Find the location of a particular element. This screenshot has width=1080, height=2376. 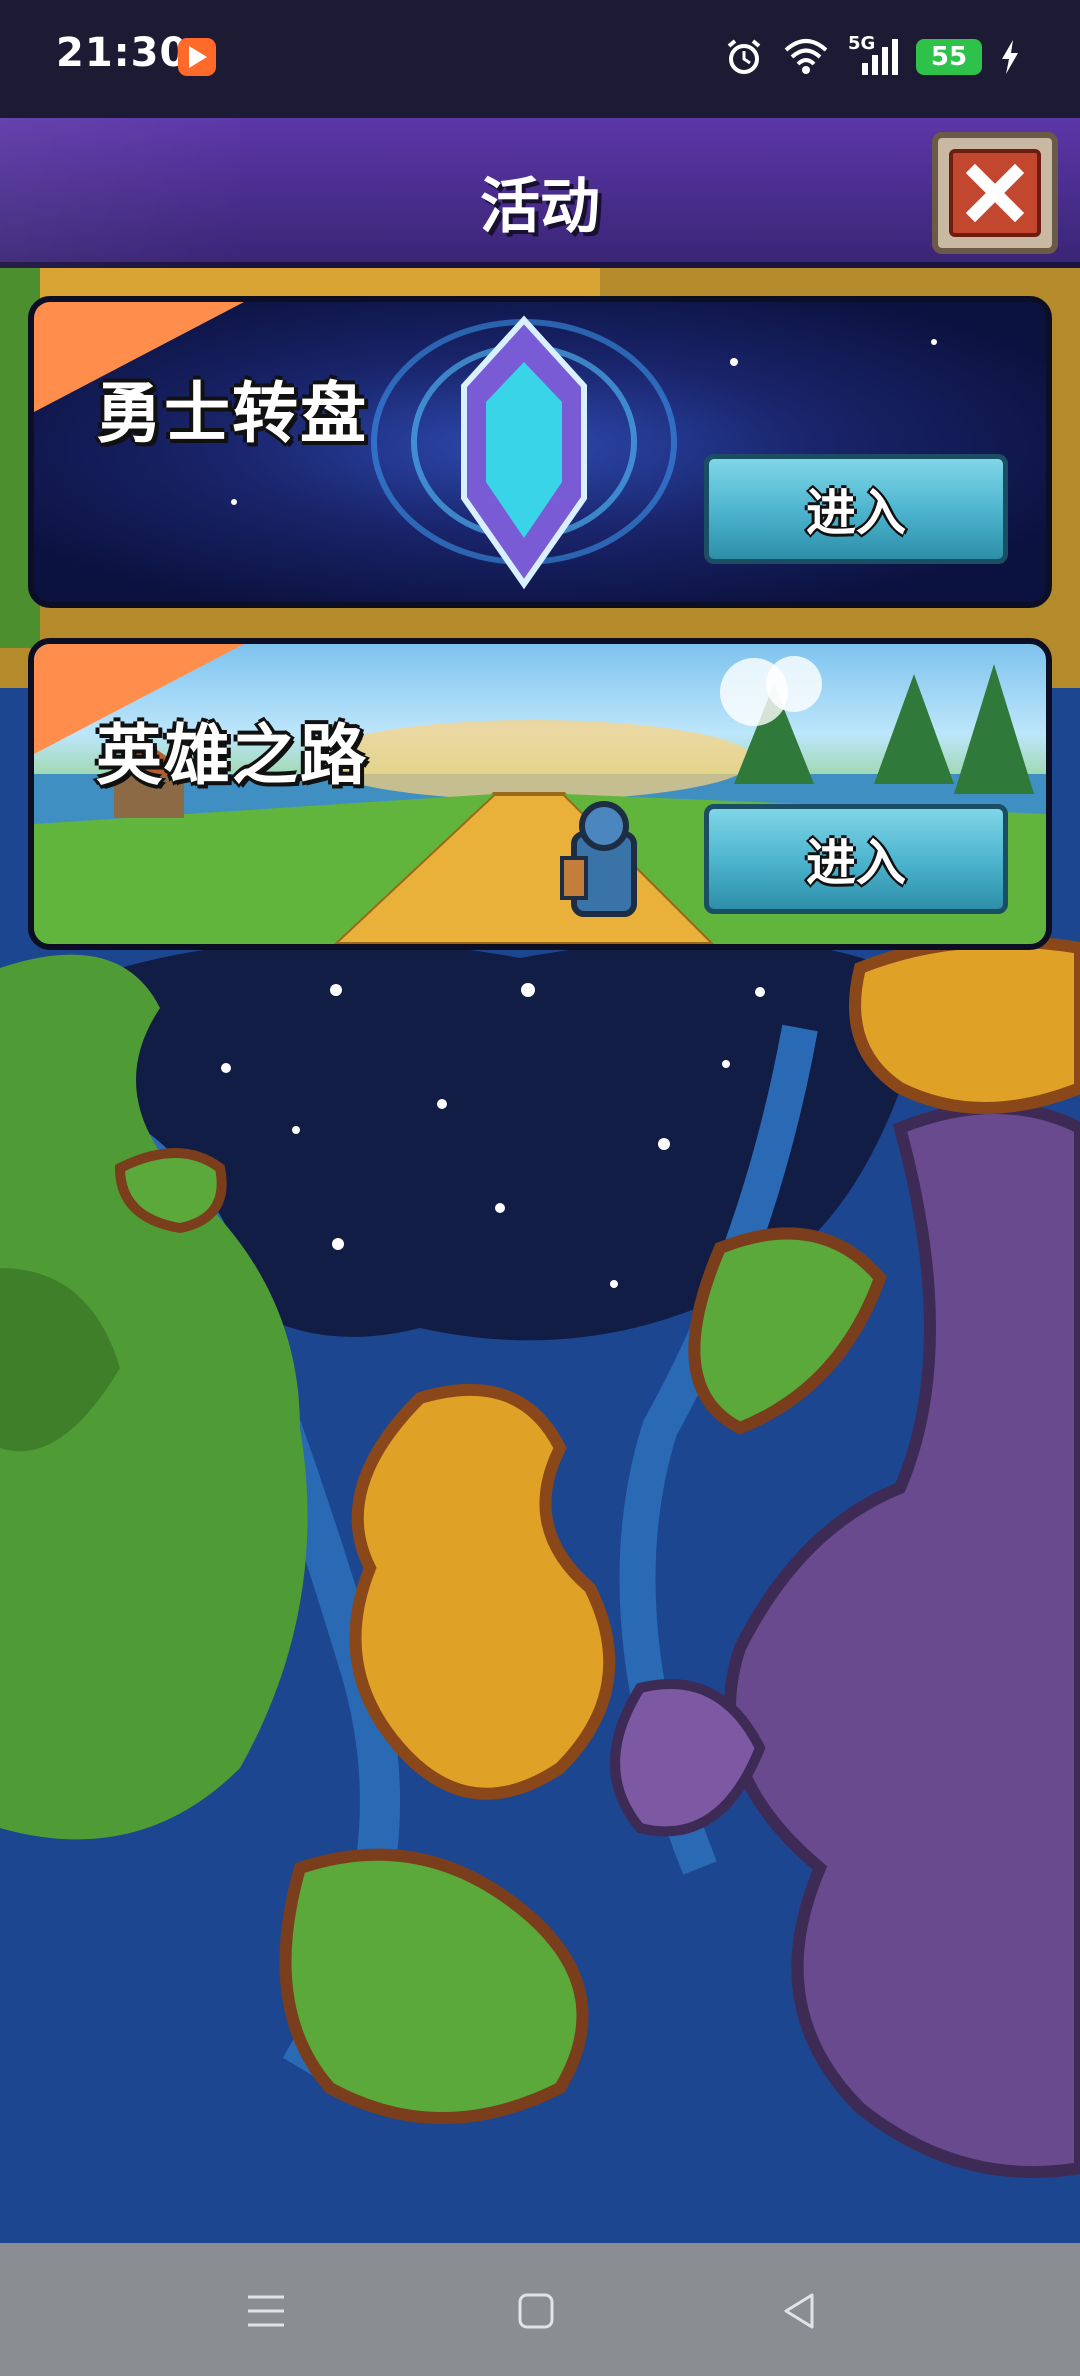

signal-icon: 5G is located at coordinates (873, 55).